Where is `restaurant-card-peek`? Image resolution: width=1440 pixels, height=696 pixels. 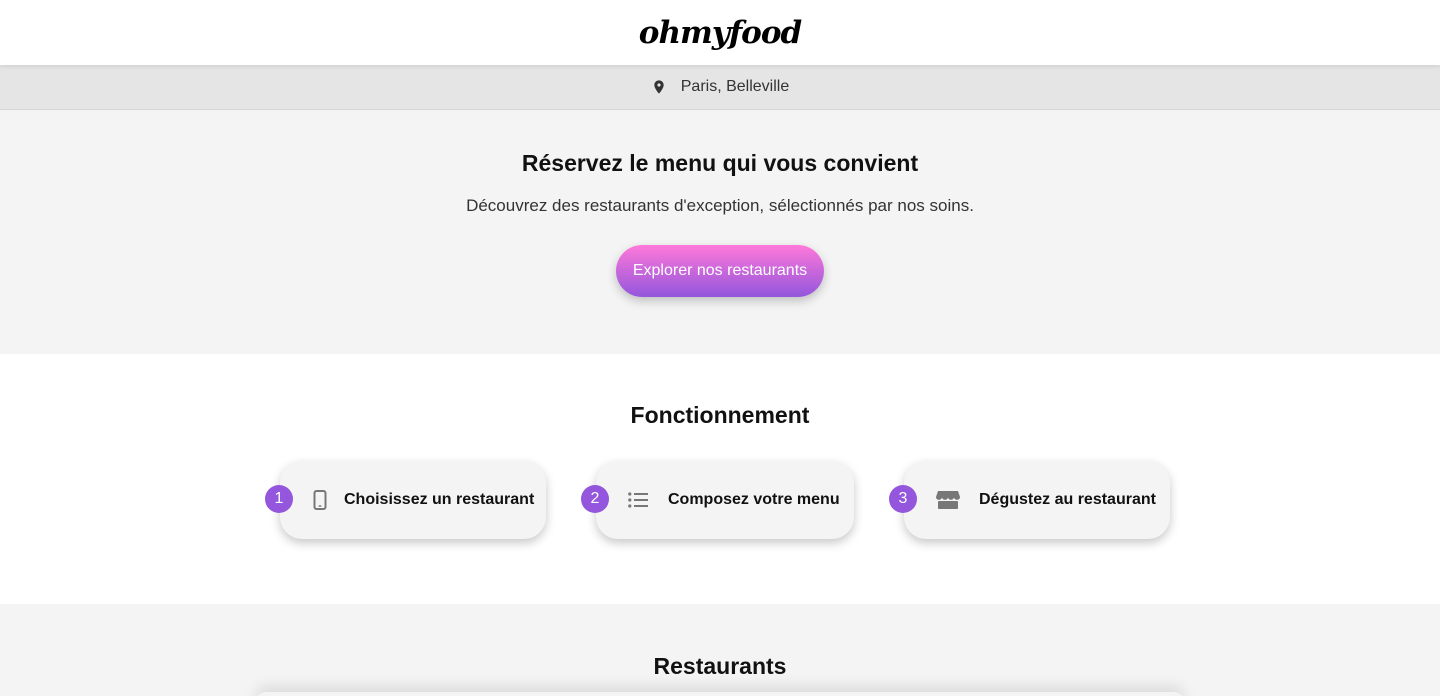
restaurant-card-peek is located at coordinates (720, 694).